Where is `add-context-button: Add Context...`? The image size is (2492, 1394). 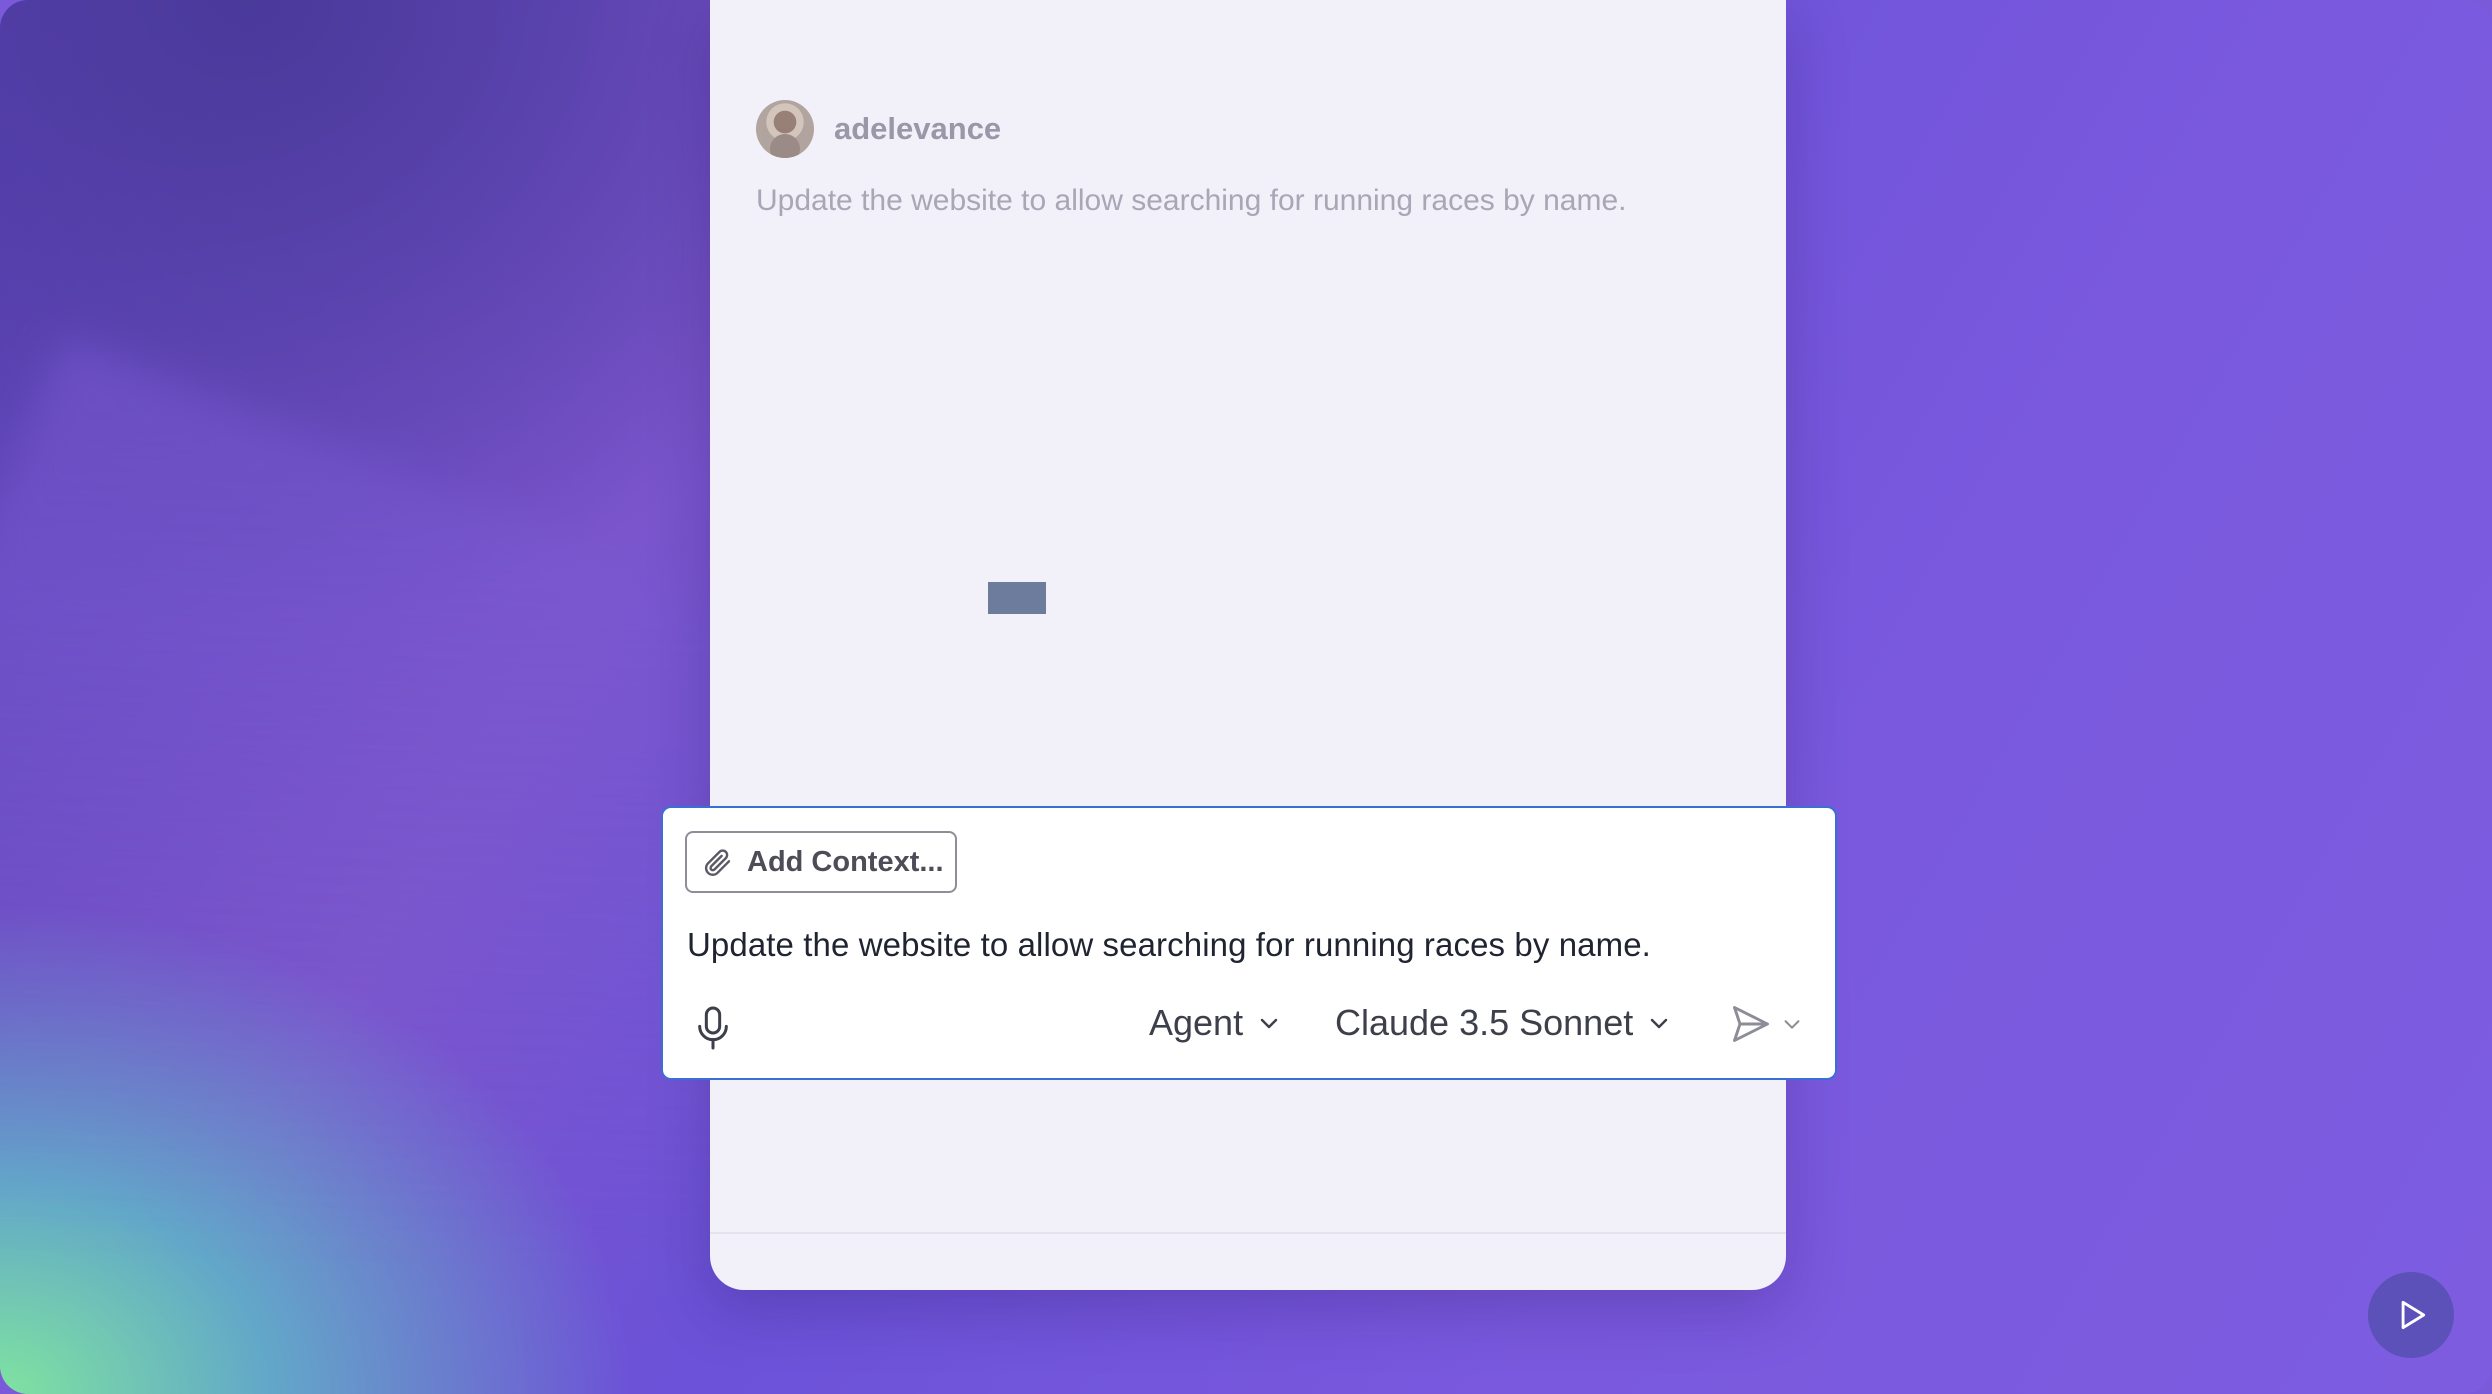 add-context-button: Add Context... is located at coordinates (821, 862).